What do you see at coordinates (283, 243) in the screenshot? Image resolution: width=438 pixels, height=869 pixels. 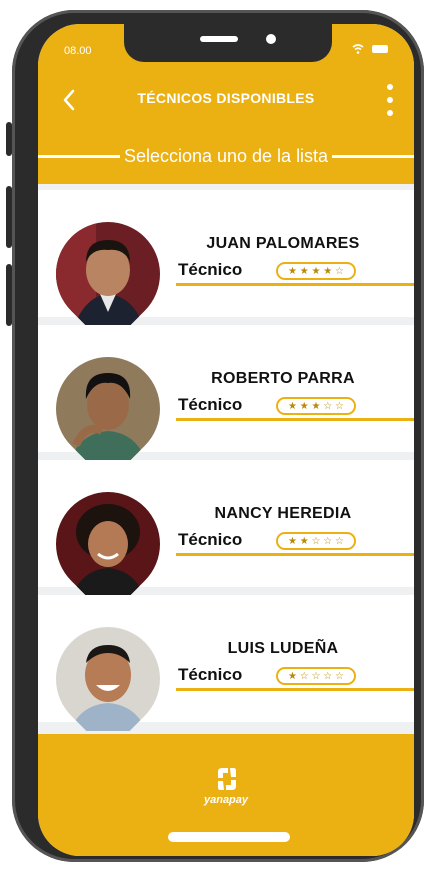 I see `technician-name: JUAN PALOMARES` at bounding box center [283, 243].